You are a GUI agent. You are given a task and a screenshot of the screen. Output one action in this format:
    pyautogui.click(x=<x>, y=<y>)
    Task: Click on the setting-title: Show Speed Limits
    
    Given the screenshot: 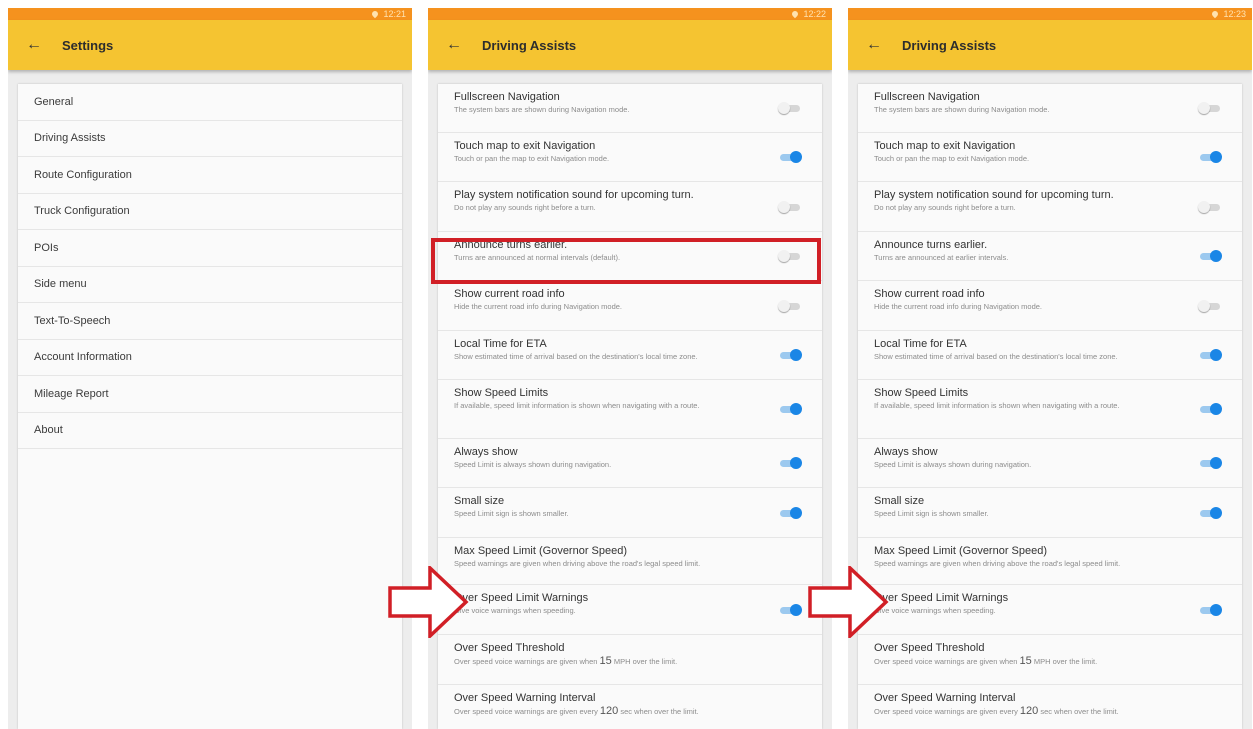 What is the action you would take?
    pyautogui.click(x=921, y=393)
    